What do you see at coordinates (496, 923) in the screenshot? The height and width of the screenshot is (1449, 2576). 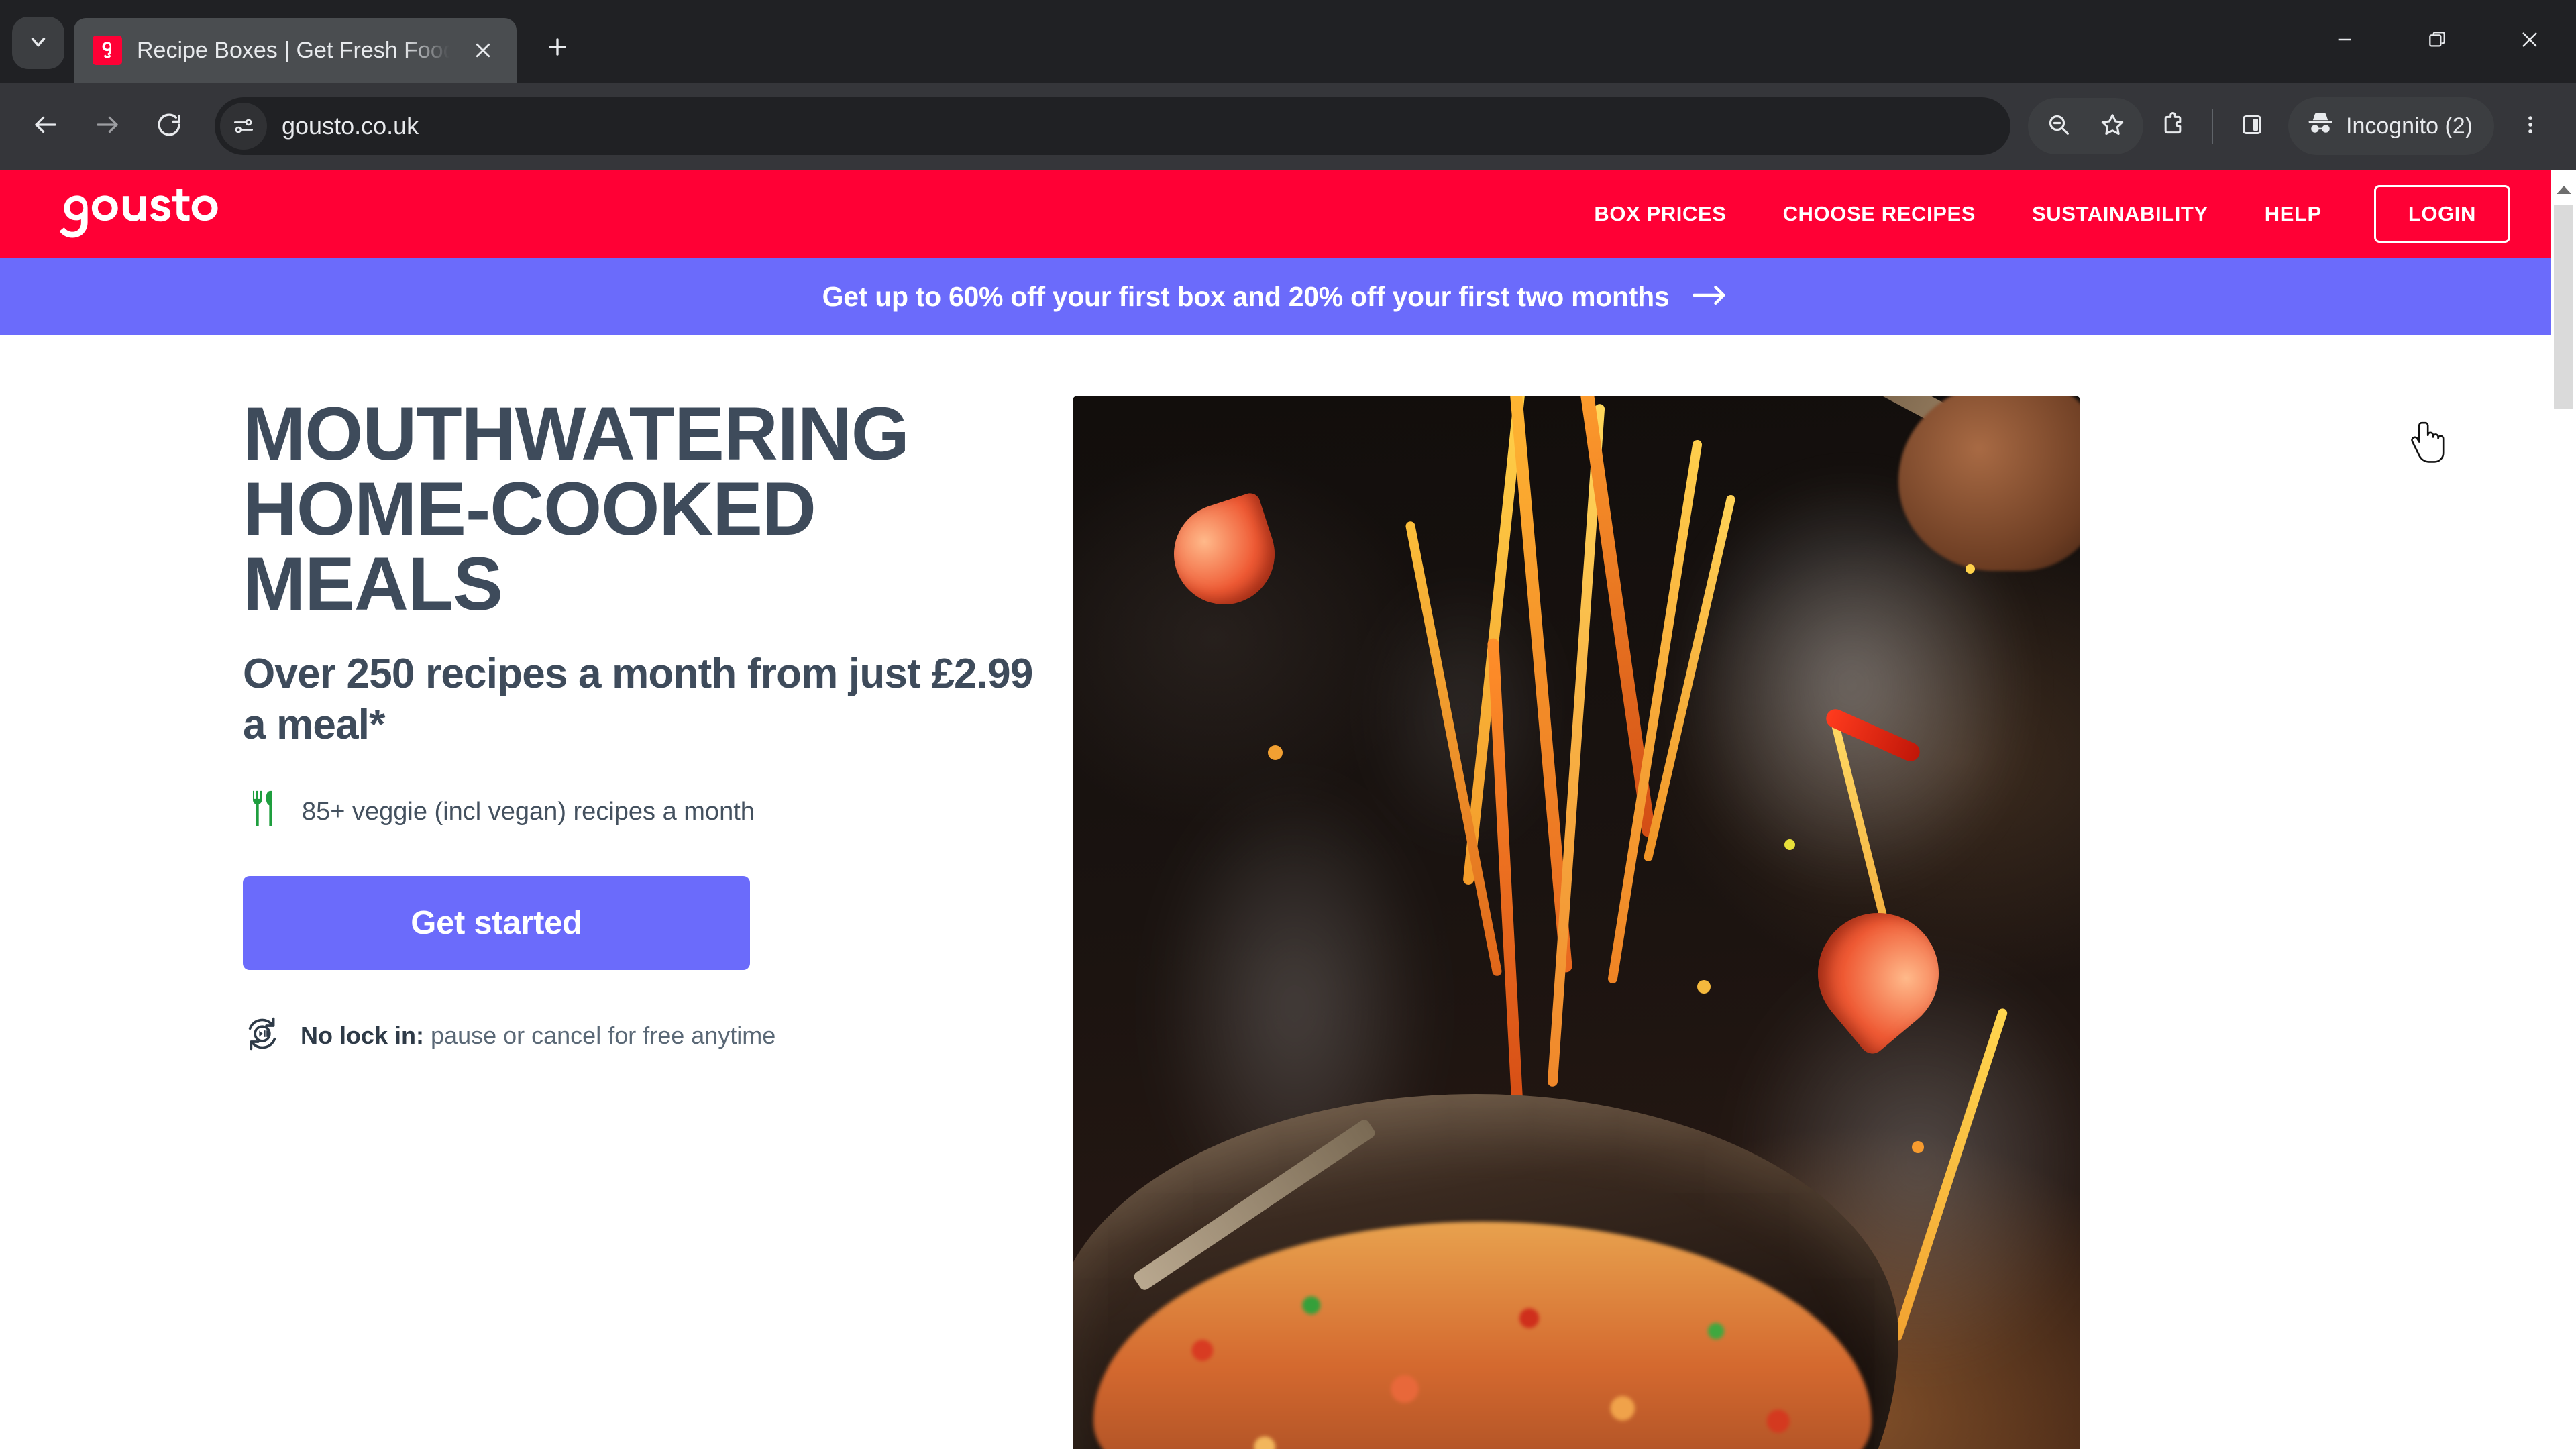 I see `get-started-button: Get started` at bounding box center [496, 923].